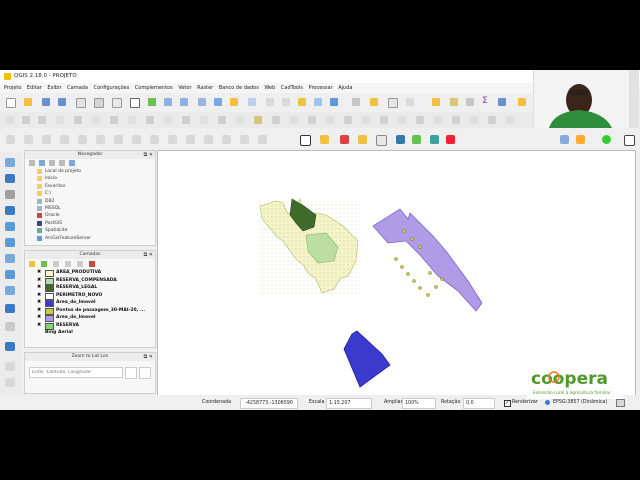 The image size is (640, 480). I want to click on add-annotation-icon, so click(324, 139).